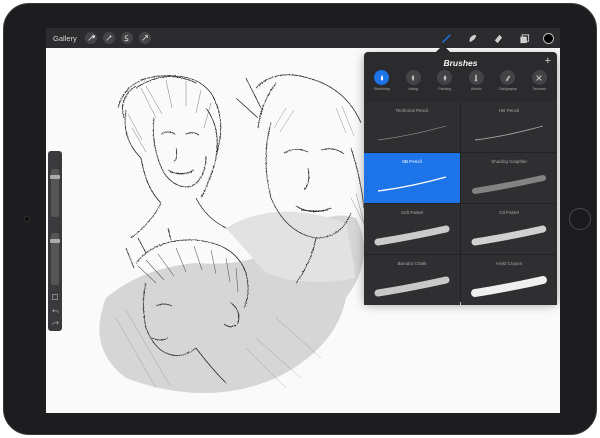 This screenshot has width=600, height=438. Describe the element at coordinates (490, 38) in the screenshot. I see `right-tools` at that location.